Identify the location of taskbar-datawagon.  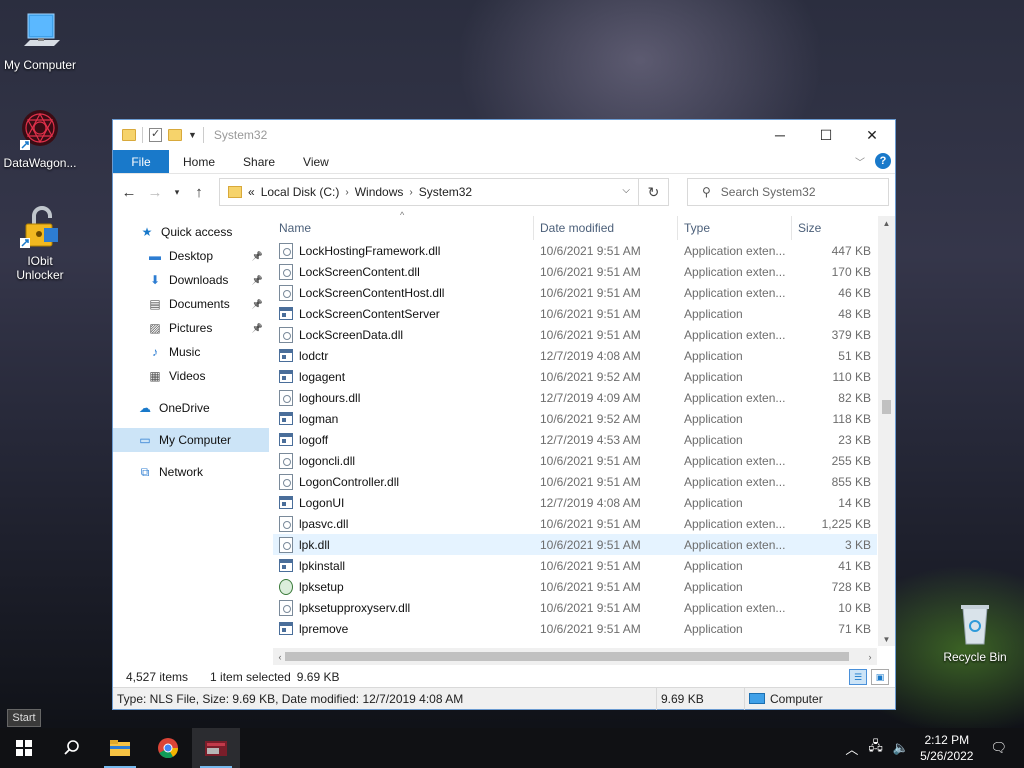
(216, 748).